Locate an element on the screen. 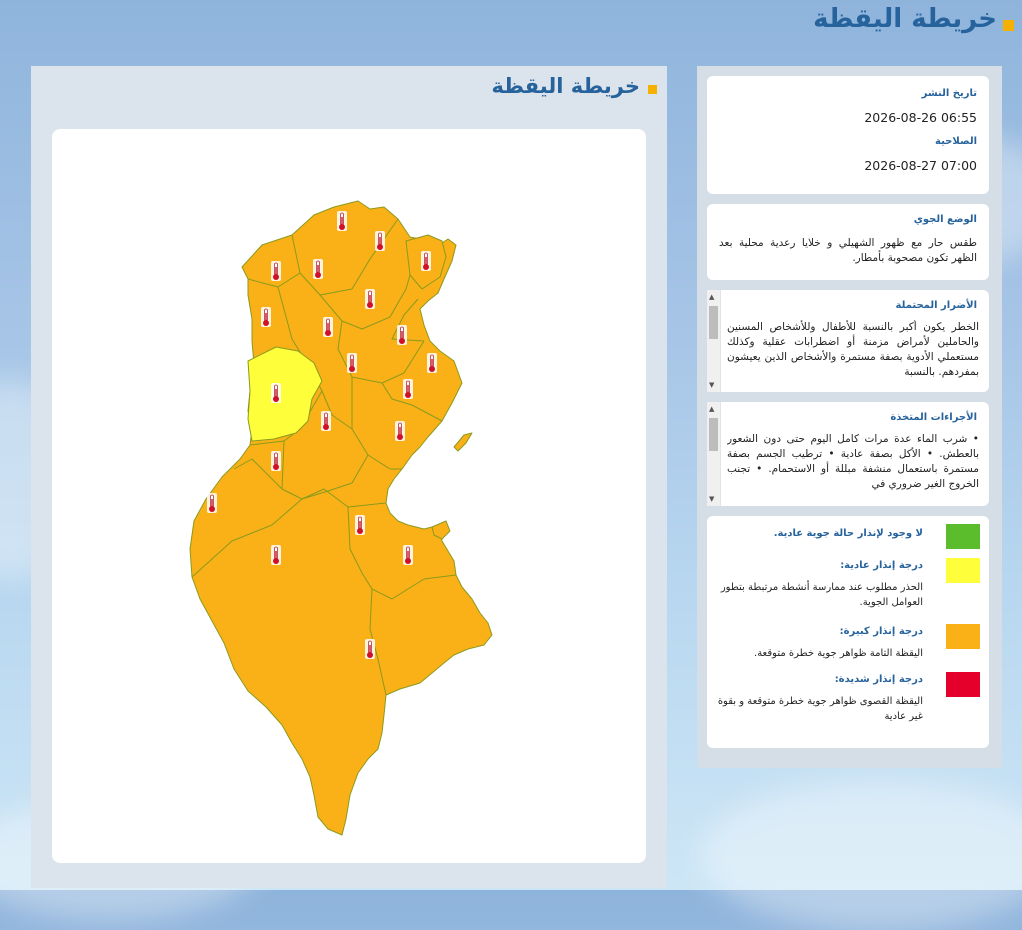 This screenshot has width=1022, height=930. published-label: تاريخ النشر is located at coordinates (949, 93).